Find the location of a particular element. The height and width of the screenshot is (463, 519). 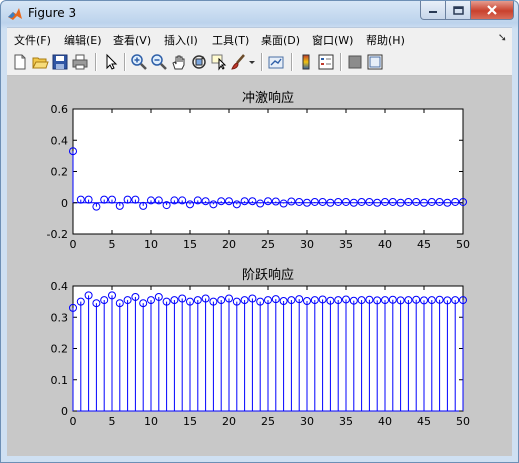

y-tick-label: 0.3 is located at coordinates (60, 317).